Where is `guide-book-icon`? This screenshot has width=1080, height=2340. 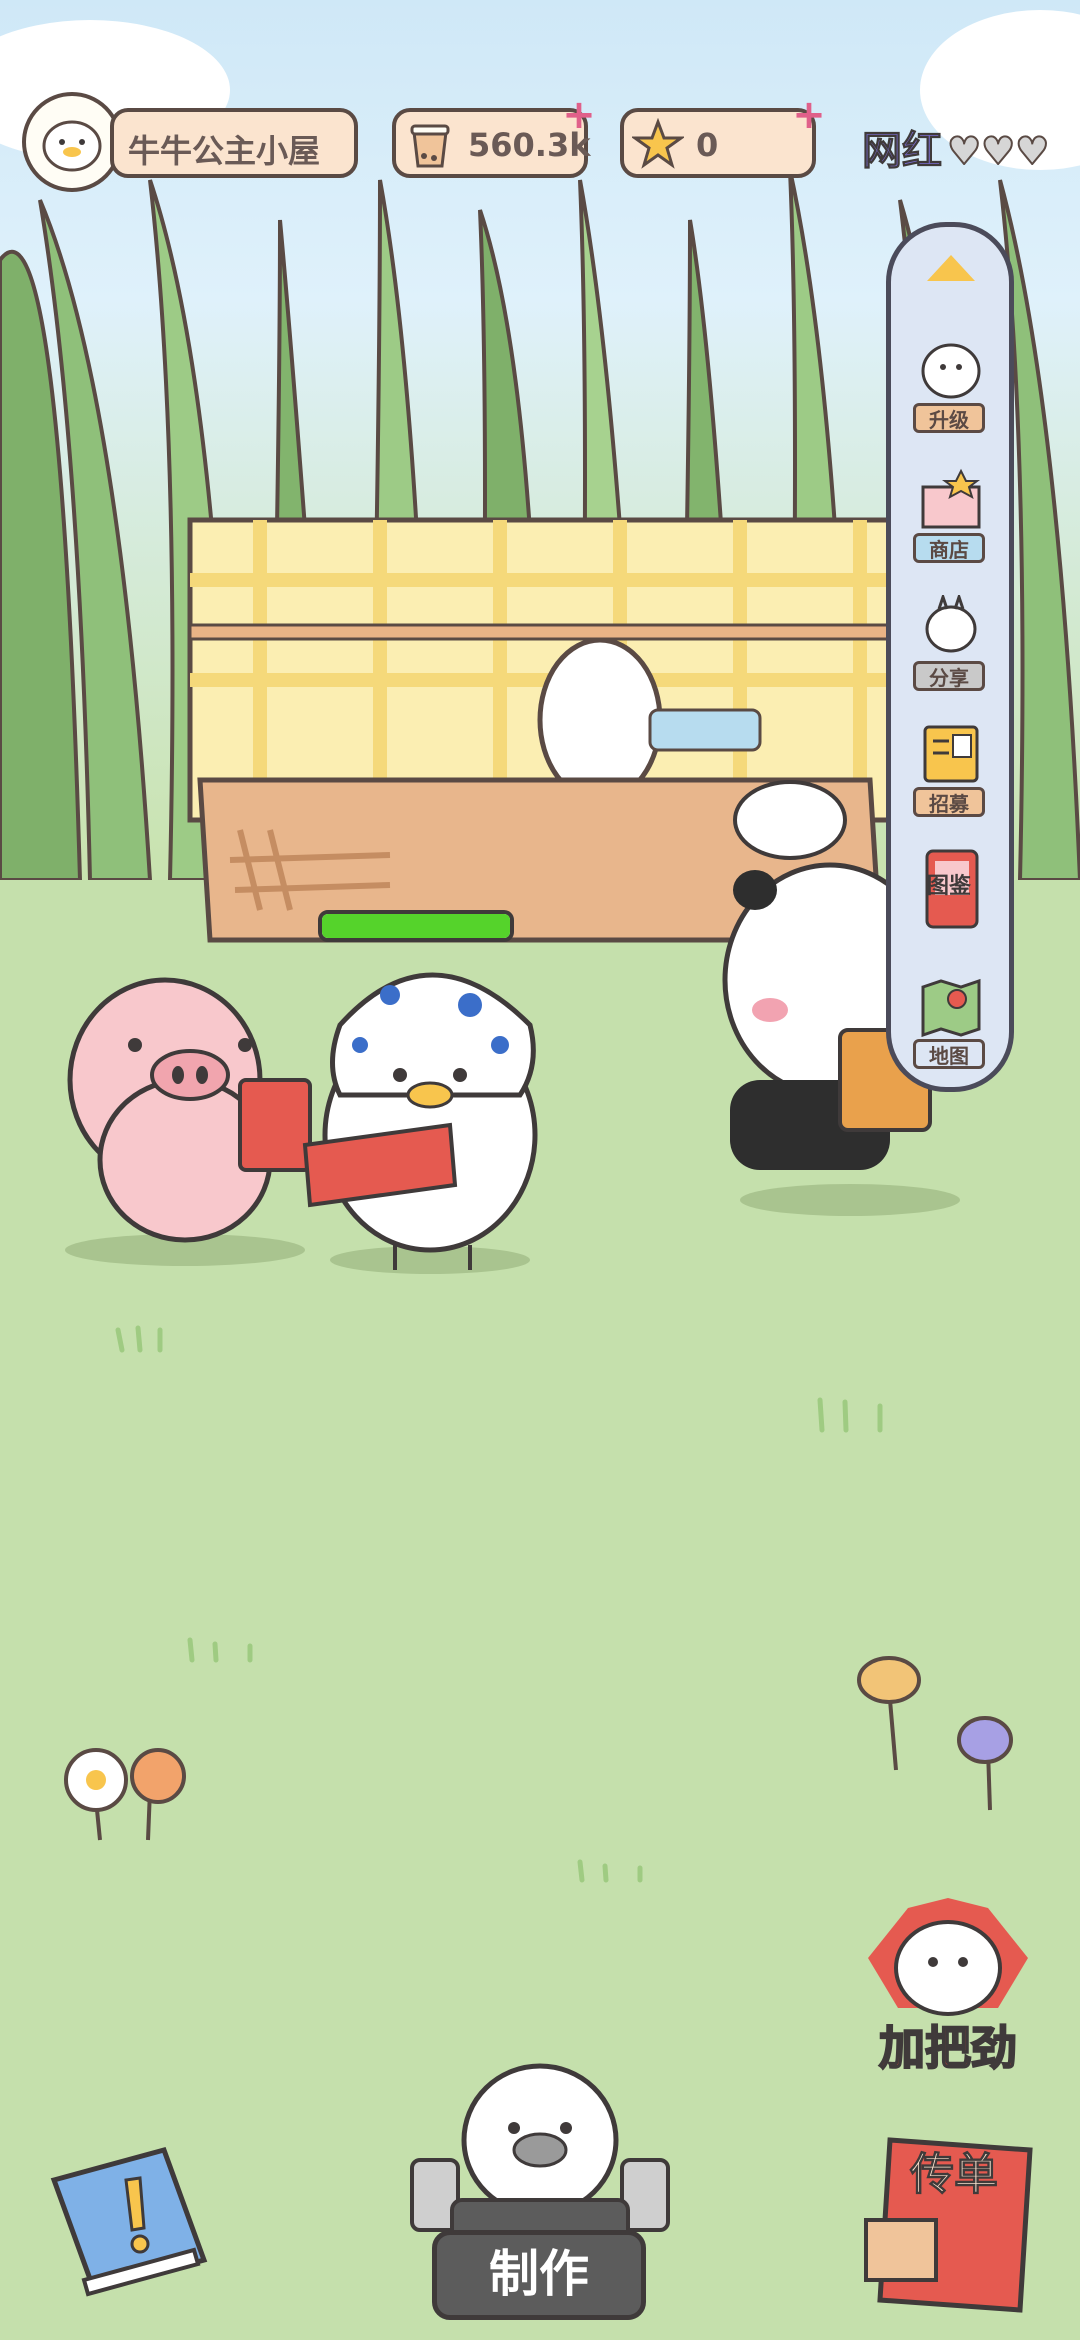 guide-book-icon is located at coordinates (129, 2220).